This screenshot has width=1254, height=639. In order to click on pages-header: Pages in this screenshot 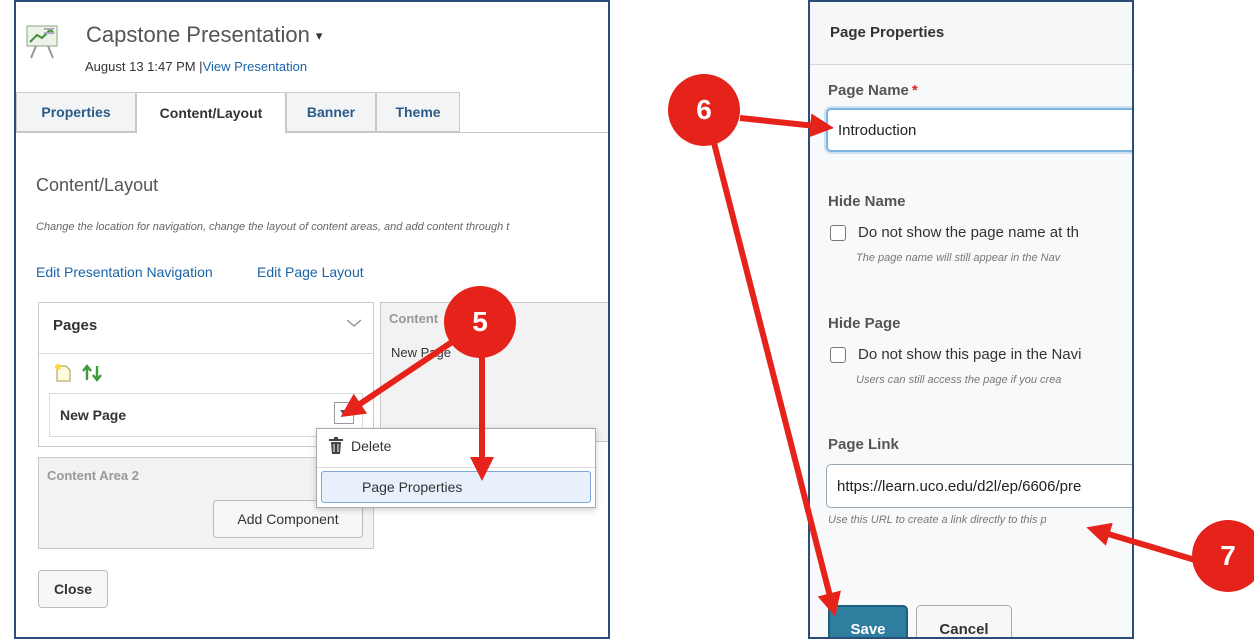, I will do `click(206, 328)`.